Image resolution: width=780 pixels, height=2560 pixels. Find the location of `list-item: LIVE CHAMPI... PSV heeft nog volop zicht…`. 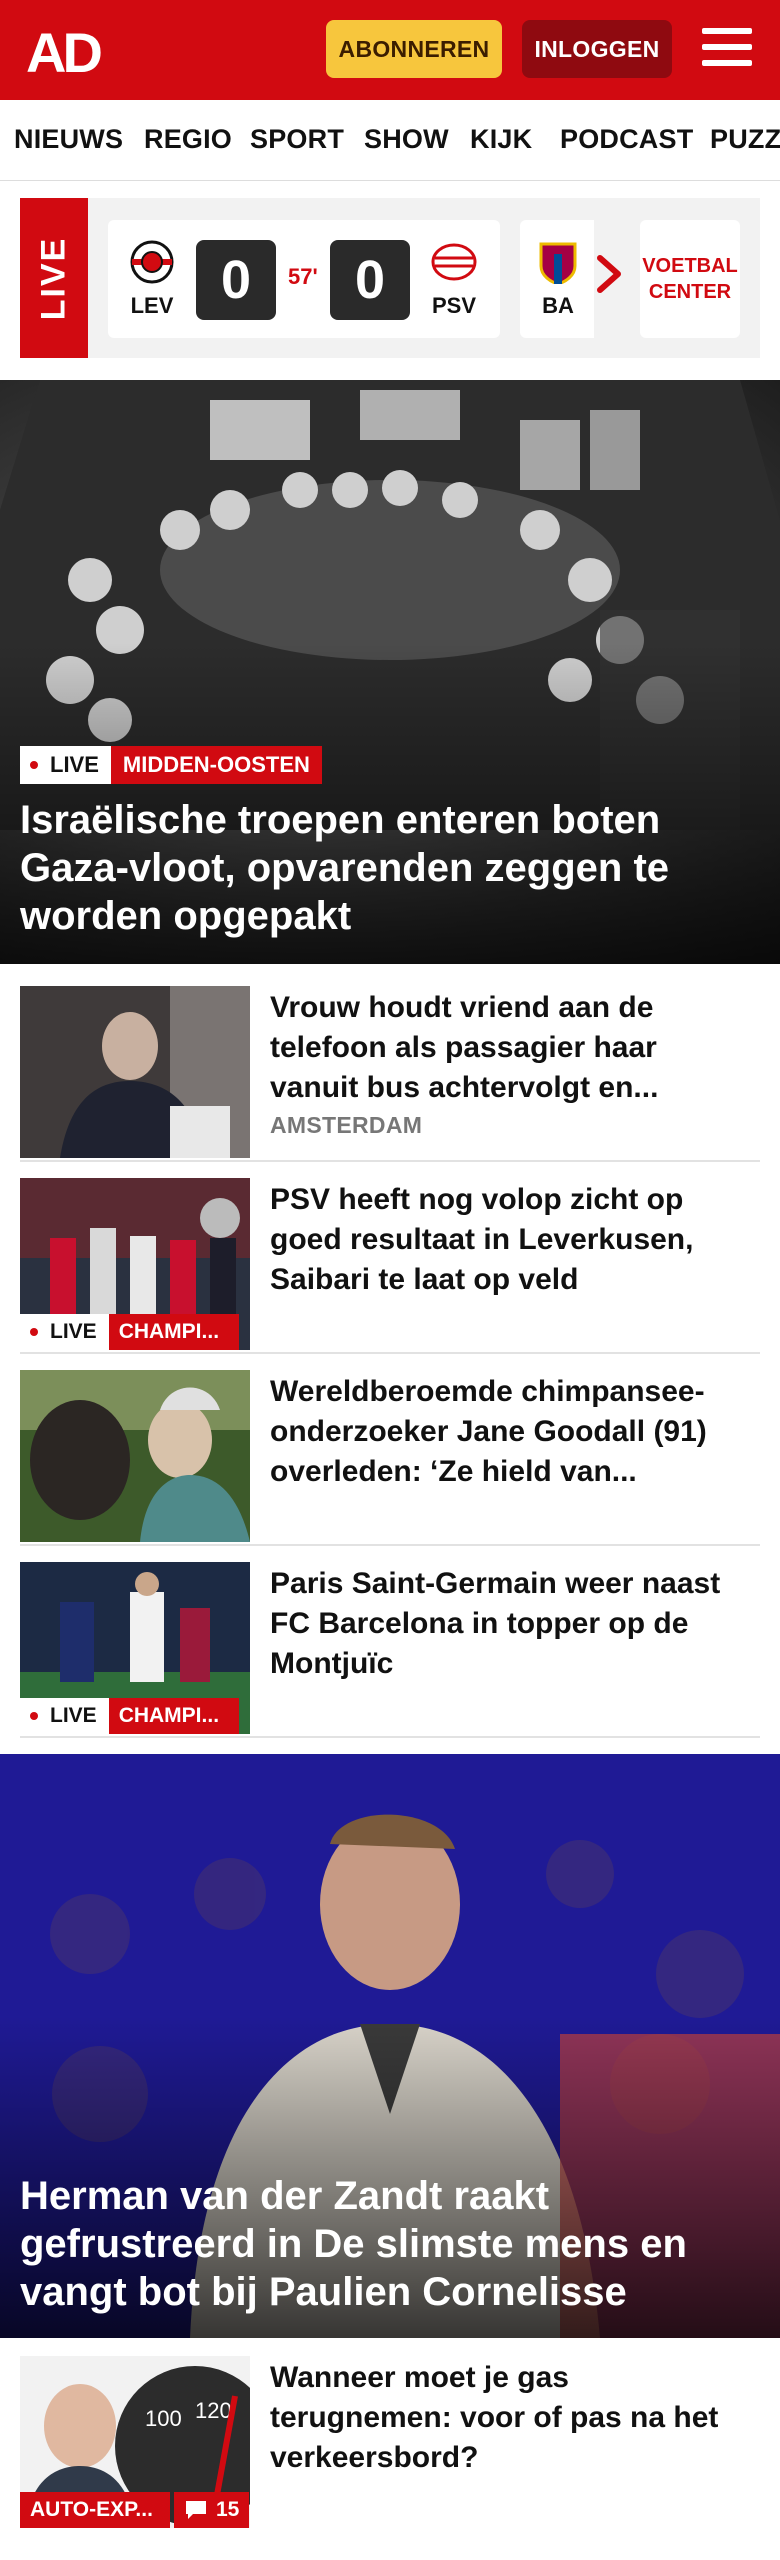

list-item: LIVE CHAMPI... PSV heeft nog volop zicht… is located at coordinates (390, 1257).